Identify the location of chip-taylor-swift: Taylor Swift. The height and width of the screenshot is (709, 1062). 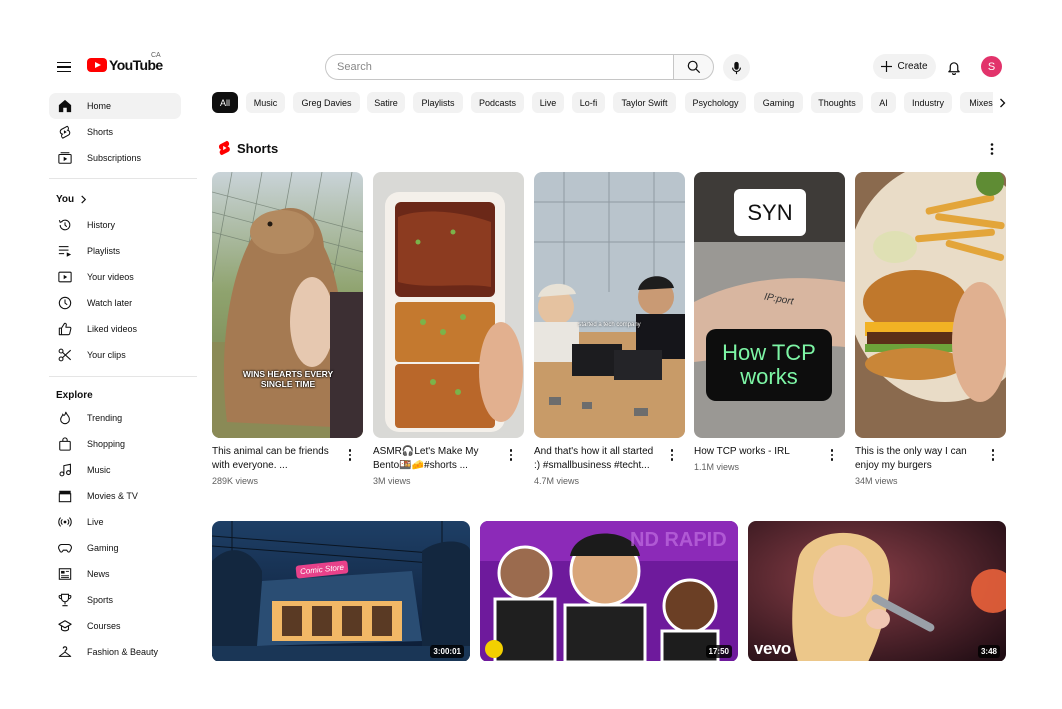
(644, 102).